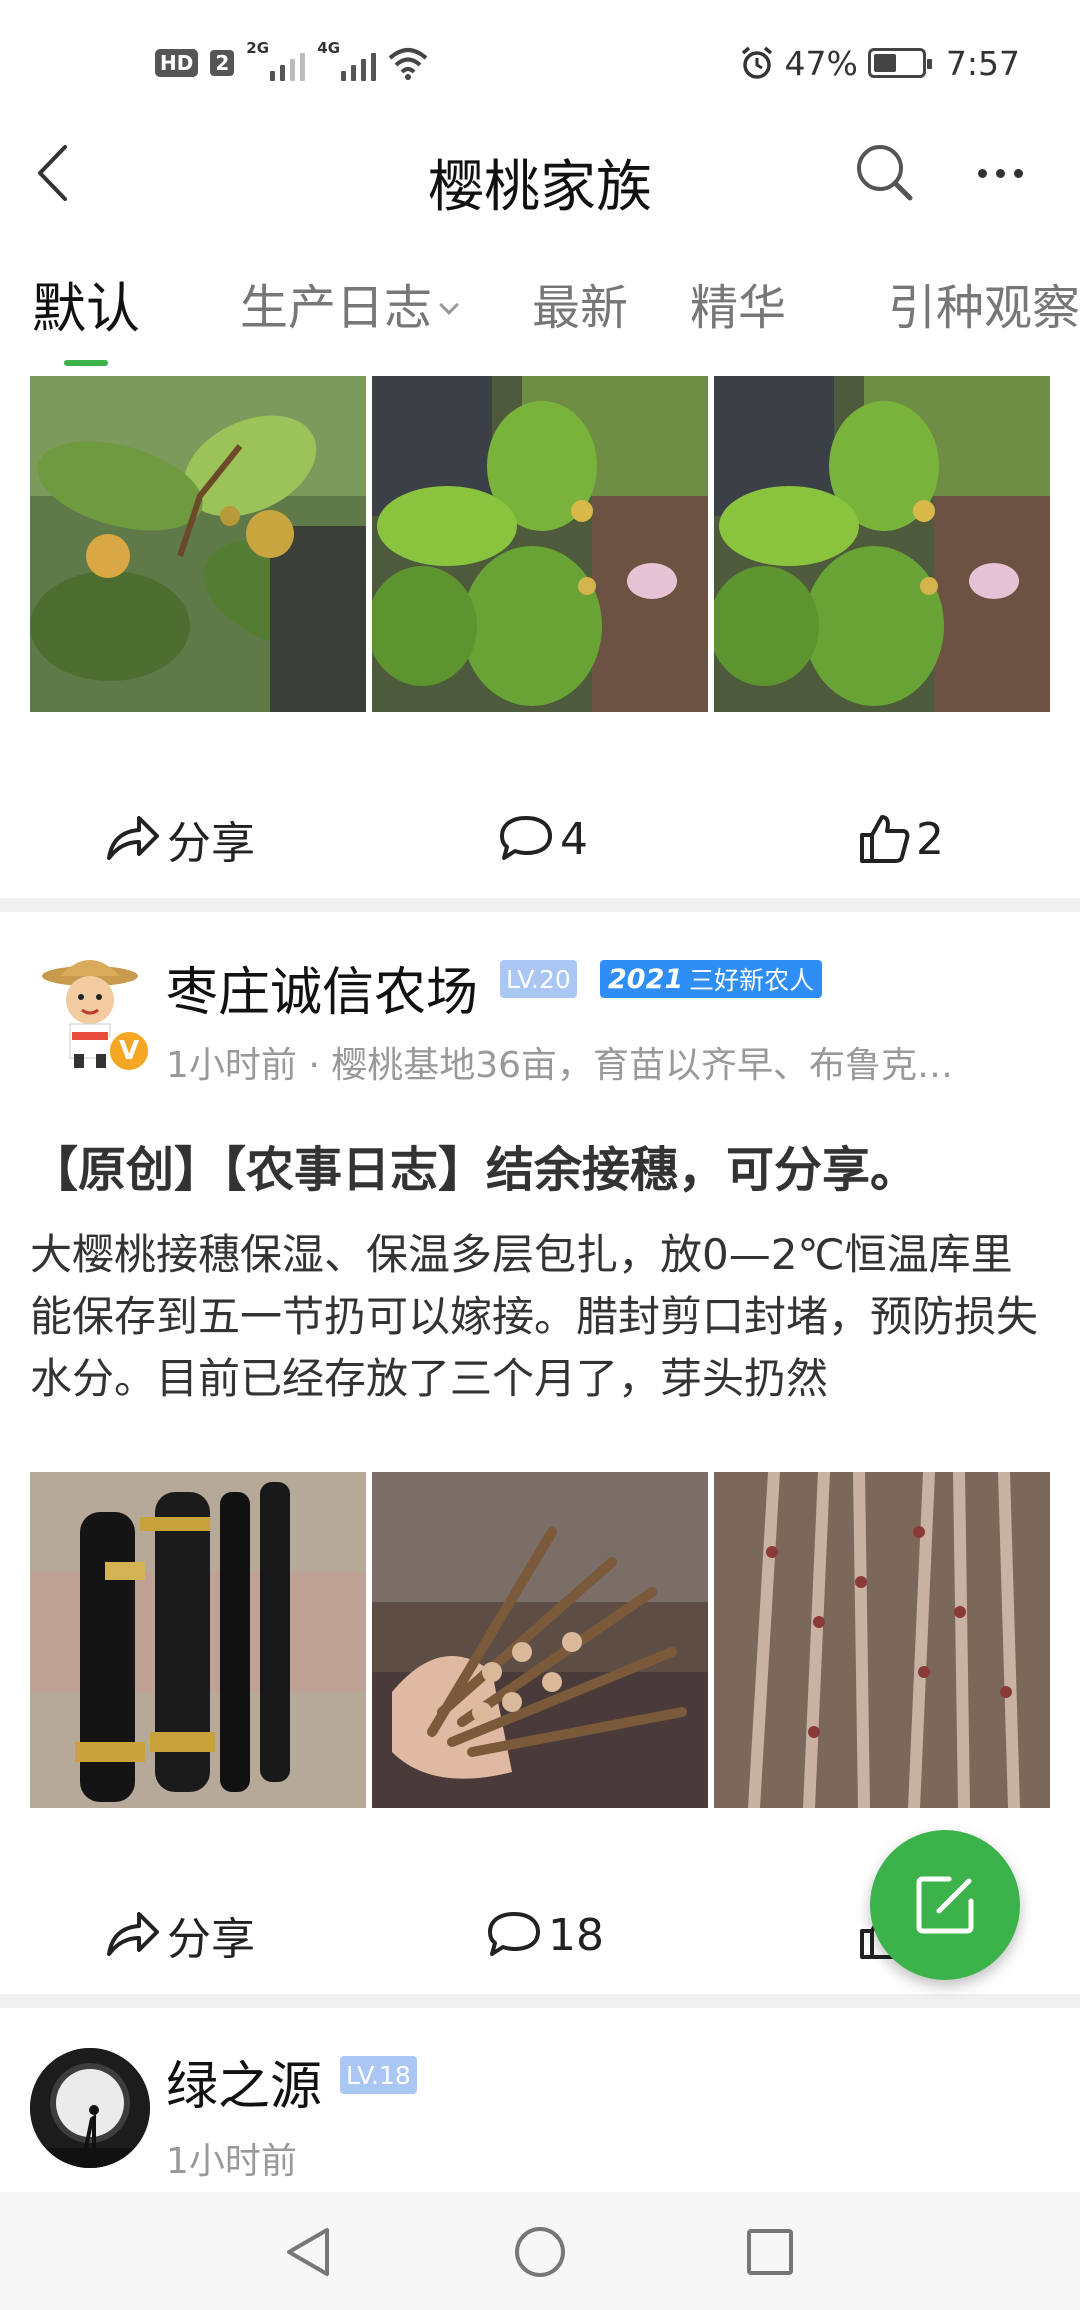 The height and width of the screenshot is (2310, 1080). Describe the element at coordinates (540, 1165) in the screenshot. I see `post-title: 【原创】【农事日志】结余接穗，可分享。` at that location.